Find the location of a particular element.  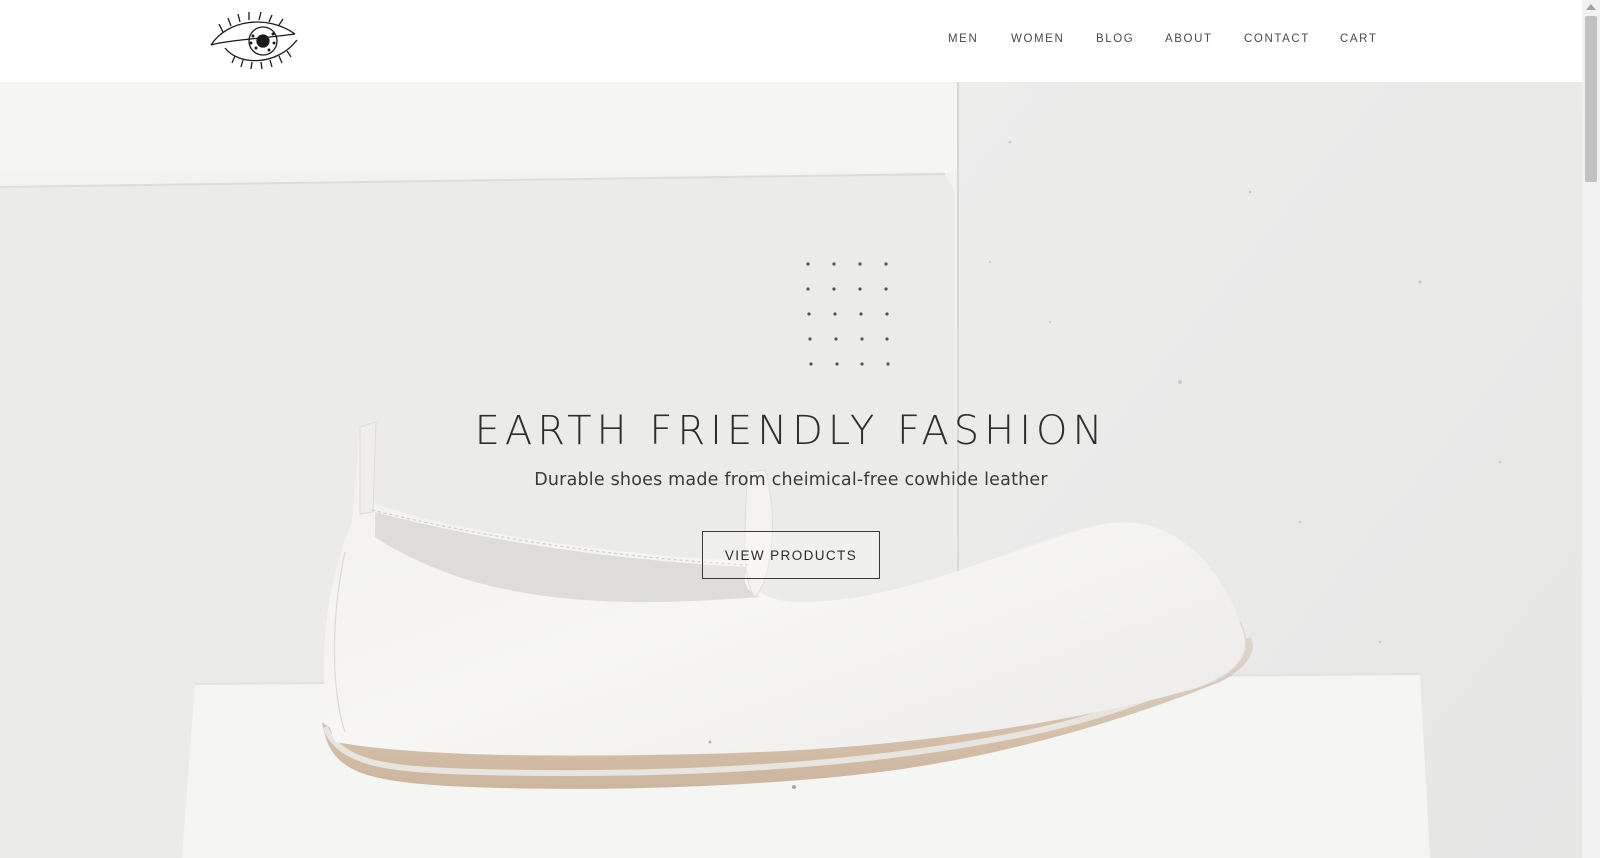

view-products-button: VIEW PRODUCTS is located at coordinates (791, 555).